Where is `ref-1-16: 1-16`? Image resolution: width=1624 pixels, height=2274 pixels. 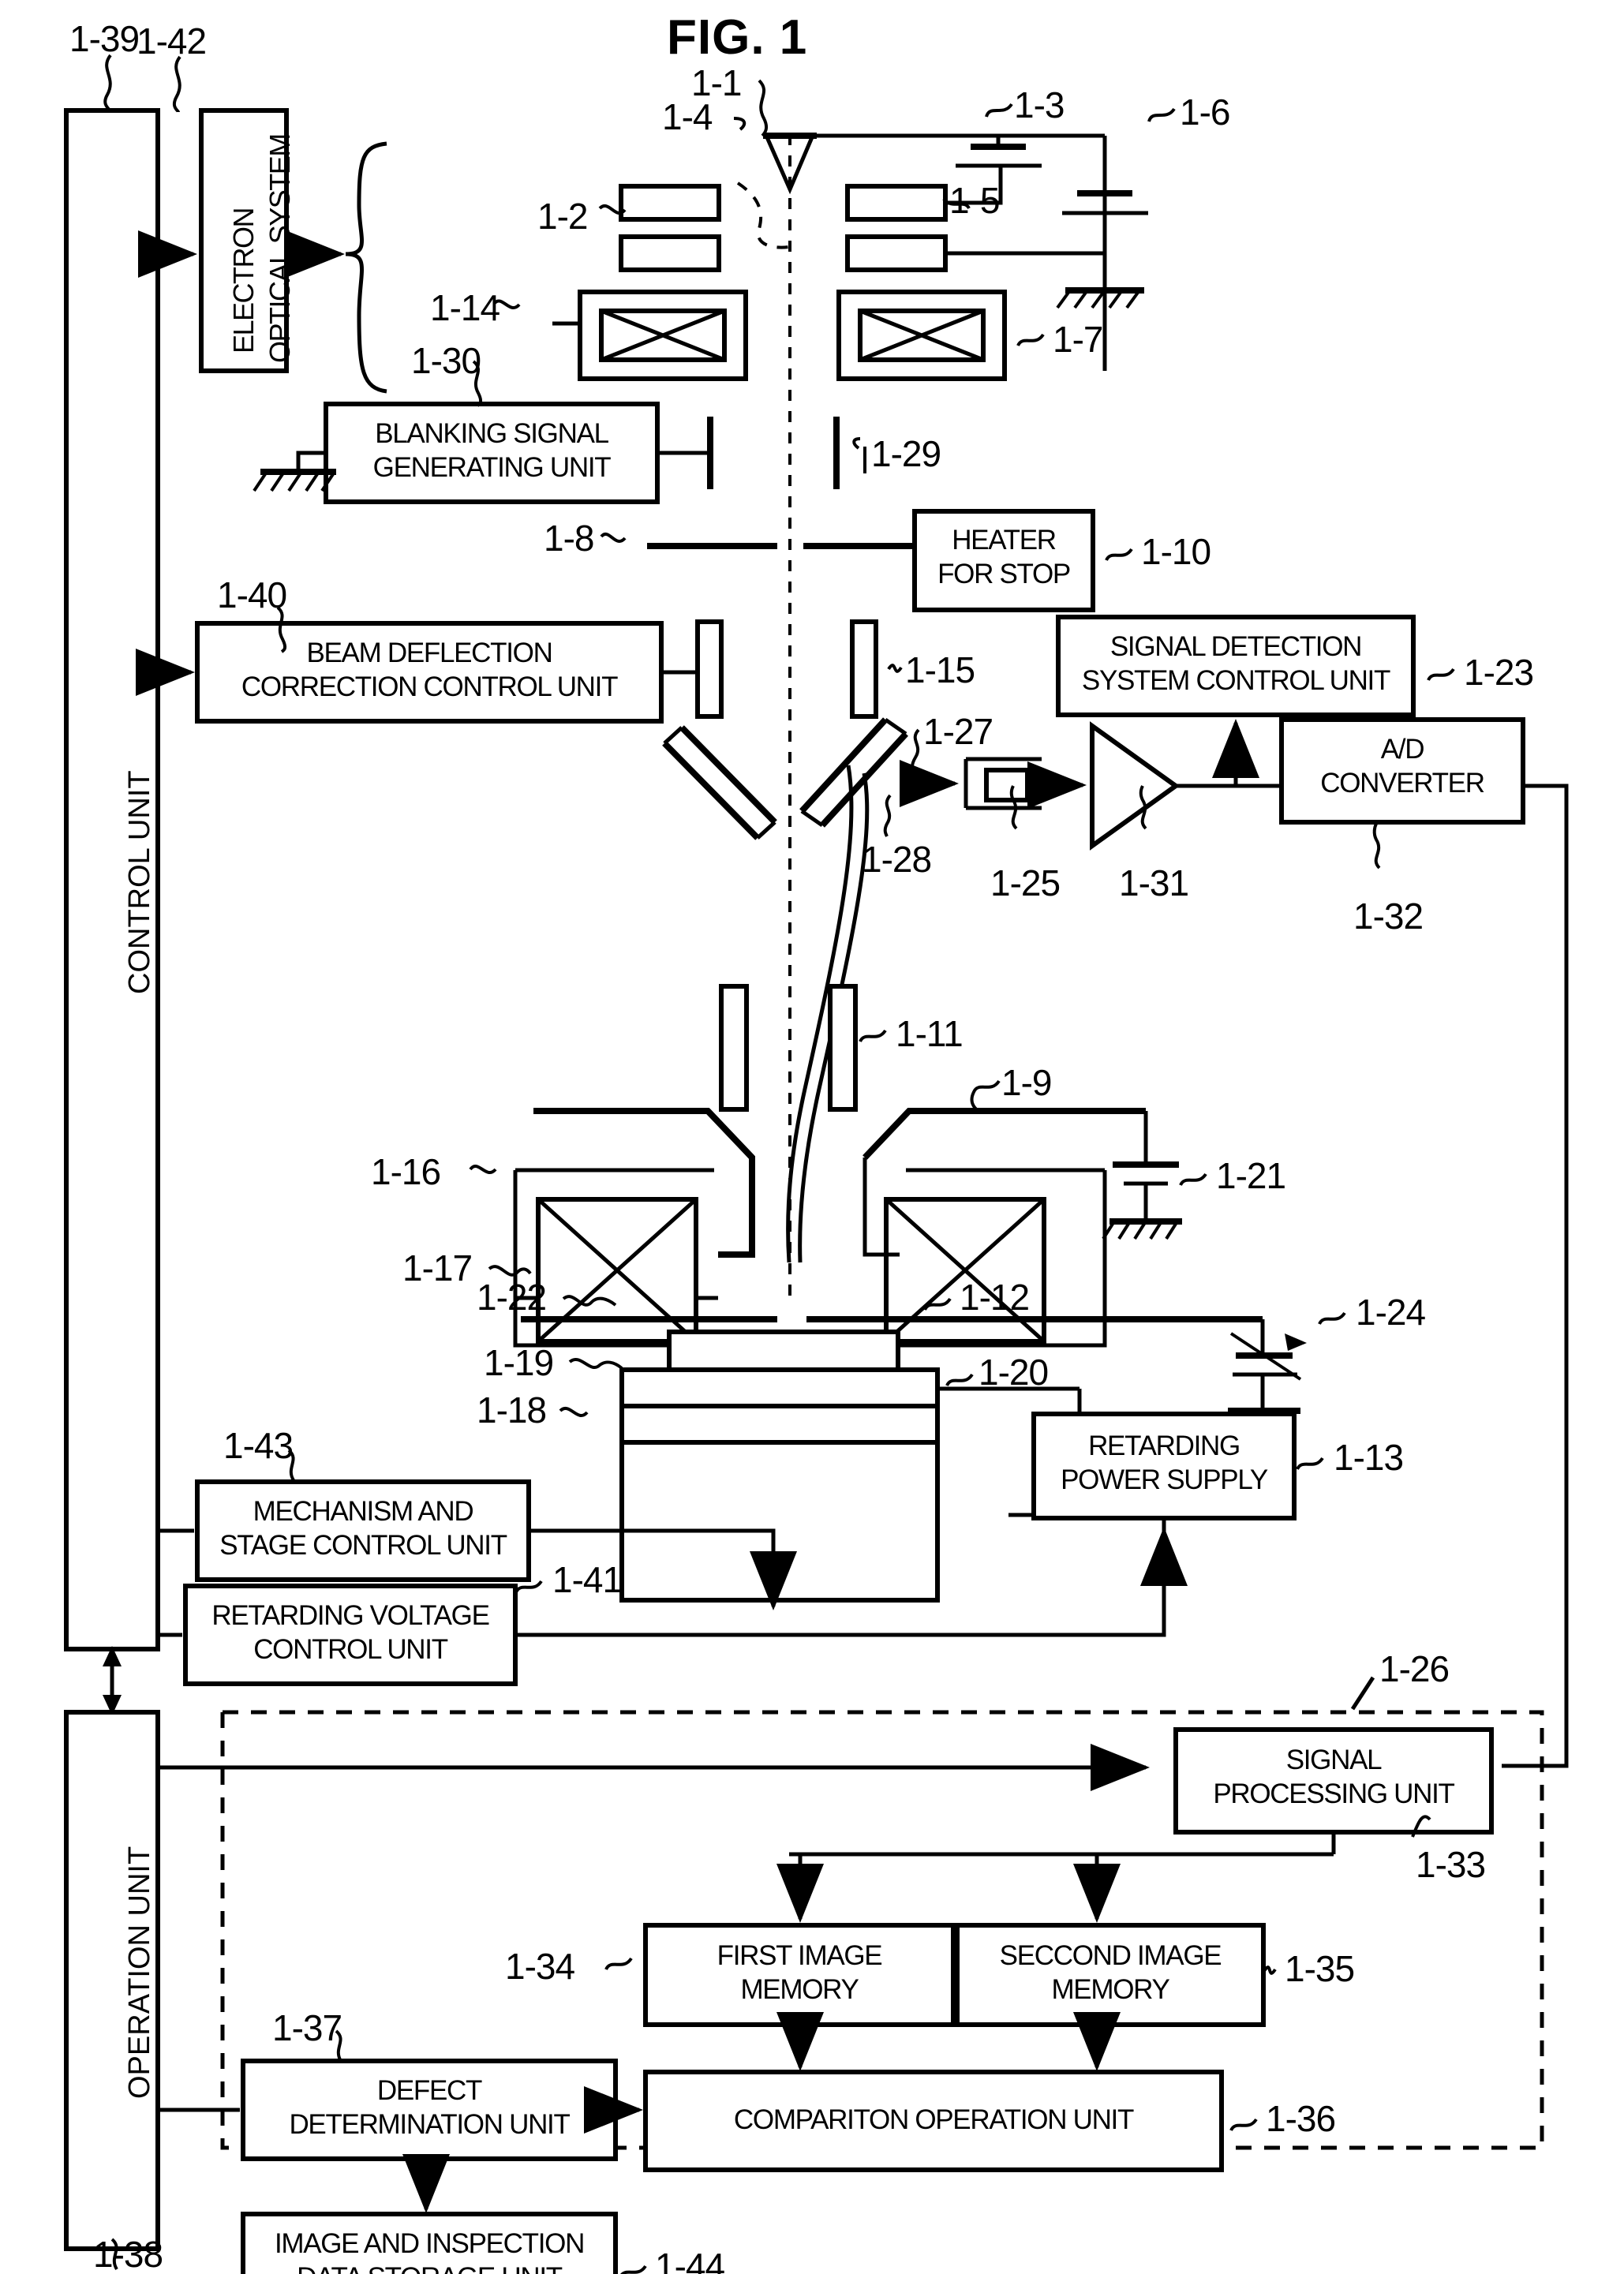 ref-1-16: 1-16 is located at coordinates (406, 1171).